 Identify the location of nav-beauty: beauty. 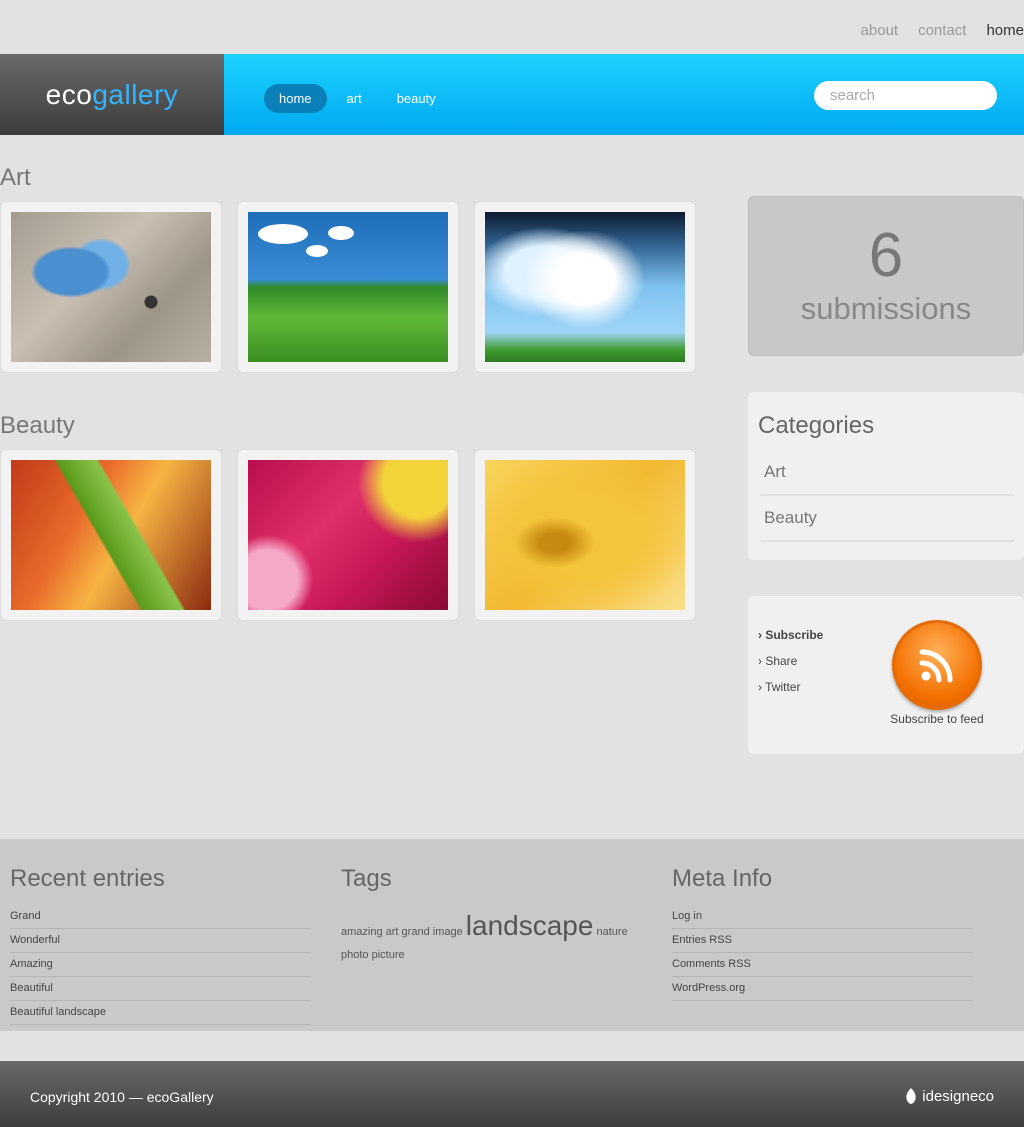
(416, 98).